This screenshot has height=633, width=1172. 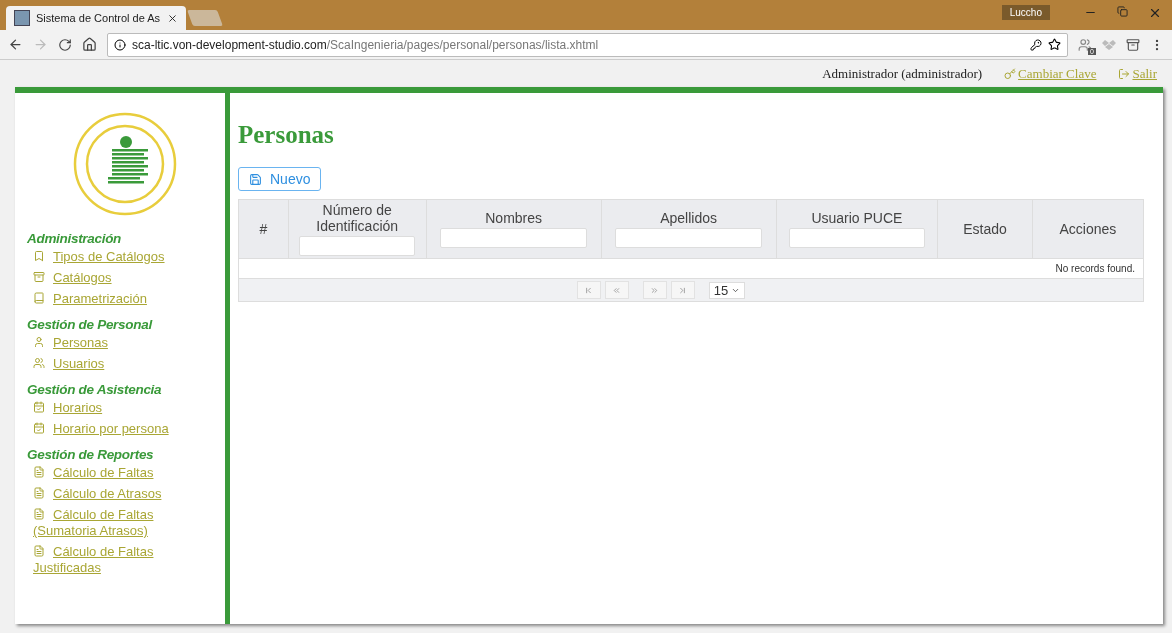 I want to click on bookmark-icon, so click(x=39, y=256).